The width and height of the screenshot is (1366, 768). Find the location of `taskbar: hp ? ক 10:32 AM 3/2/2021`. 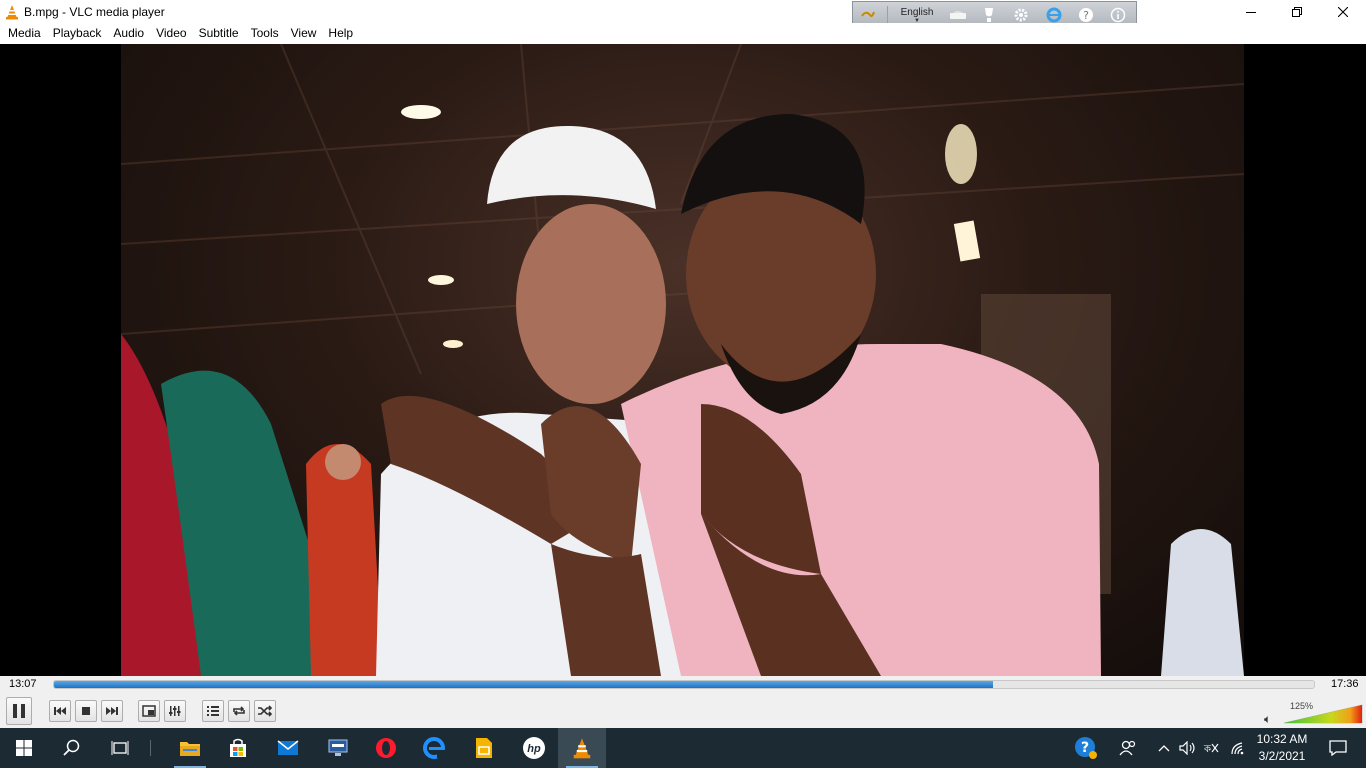

taskbar: hp ? ক 10:32 AM 3/2/2021 is located at coordinates (683, 748).